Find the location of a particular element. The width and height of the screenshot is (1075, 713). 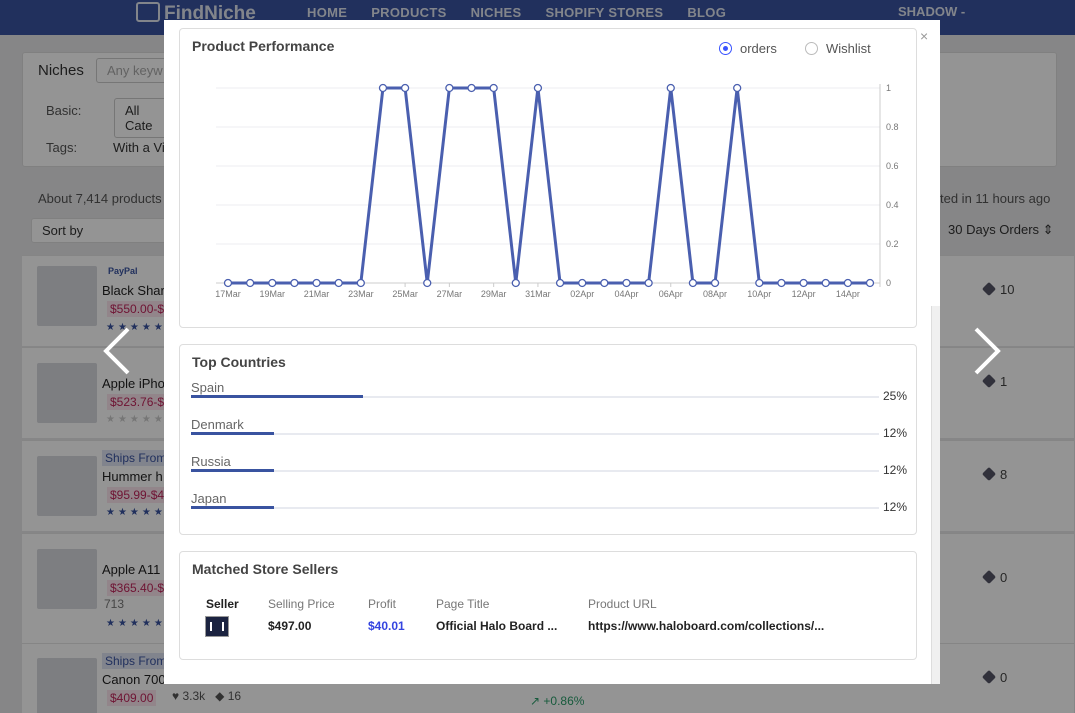

x-tick-label: 08Apr is located at coordinates (715, 294).